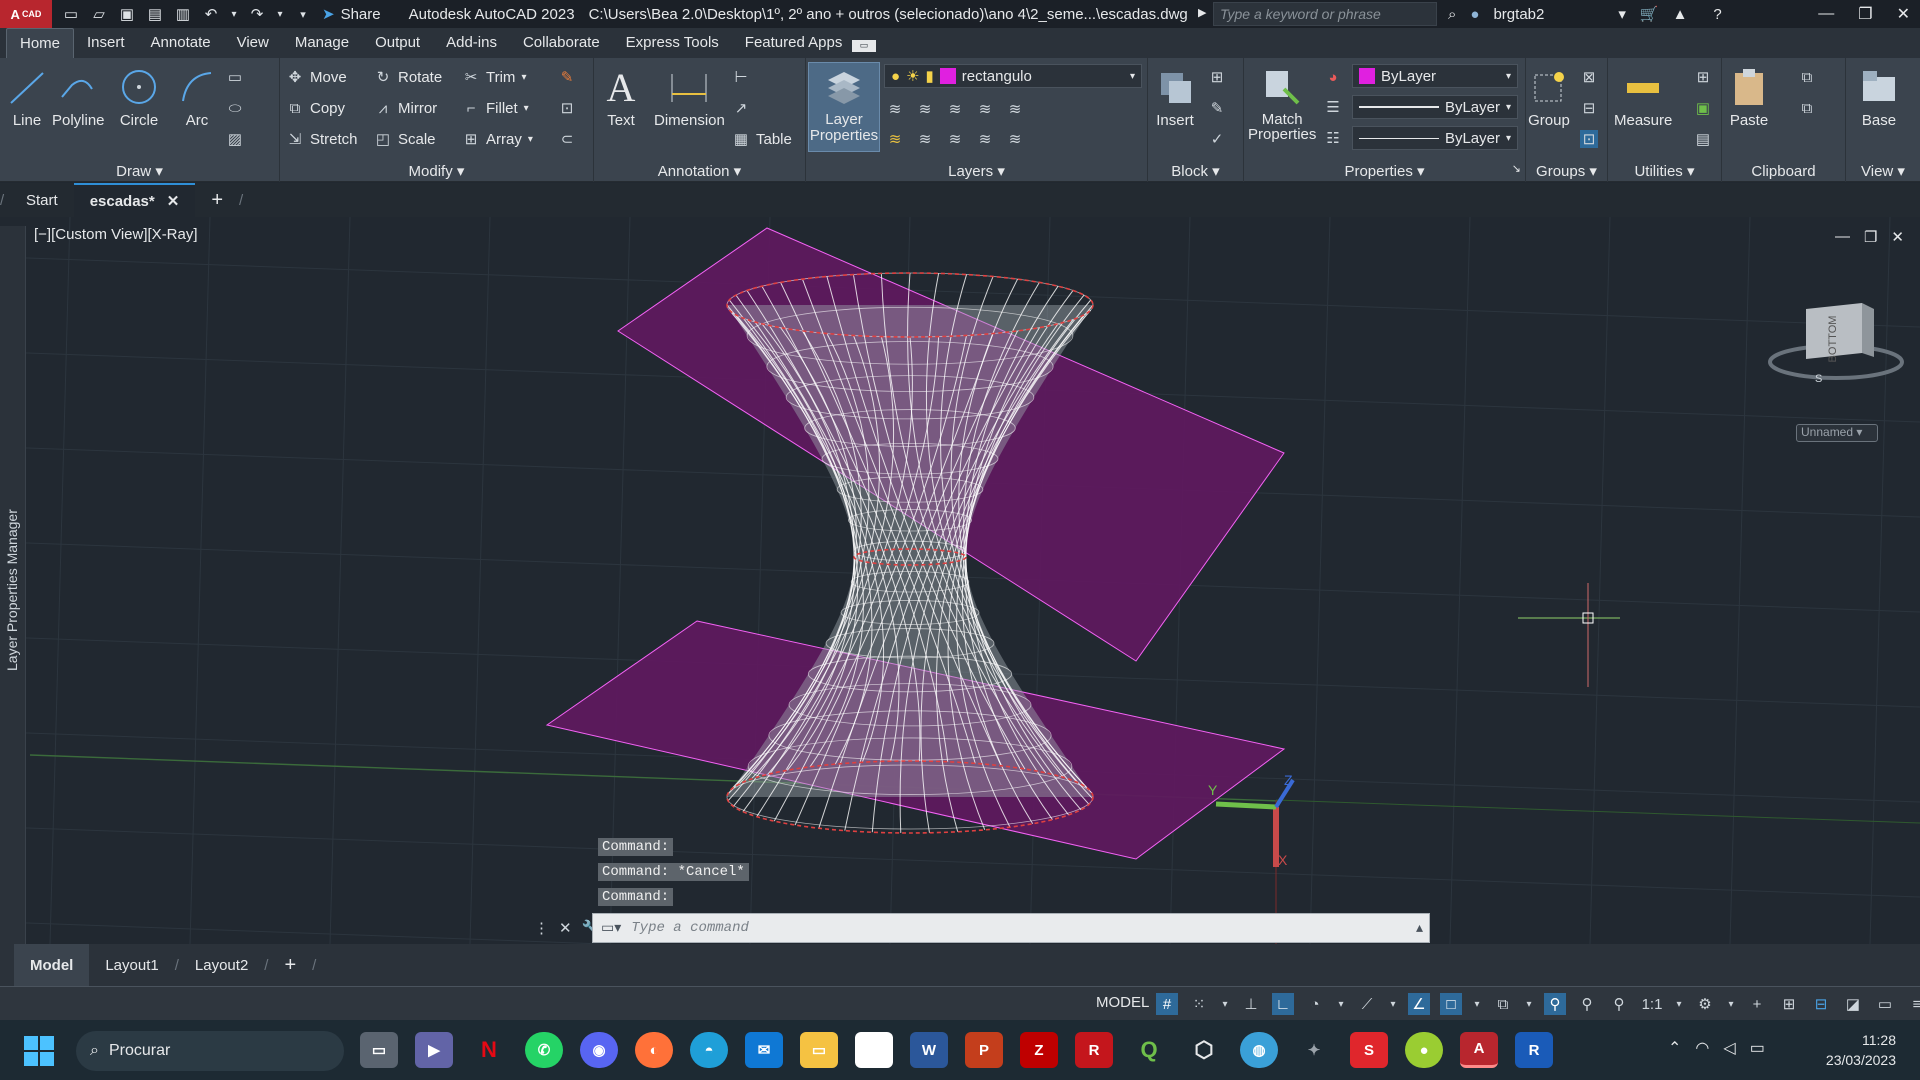  What do you see at coordinates (134, 200) in the screenshot?
I see `tab-escadas: escadas* ✕` at bounding box center [134, 200].